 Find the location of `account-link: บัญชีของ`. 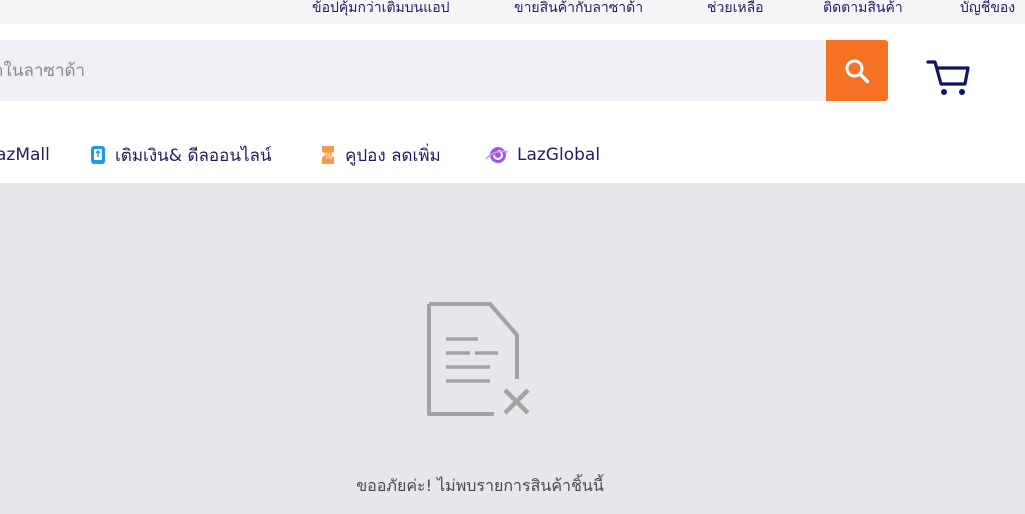

account-link: บัญชีของ is located at coordinates (987, 8).